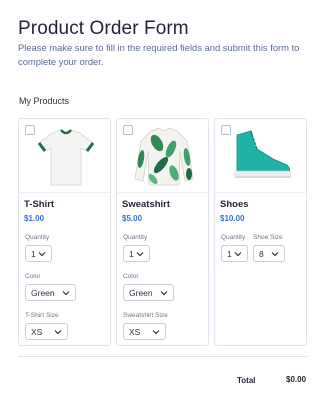 Image resolution: width=325 pixels, height=400 pixels. Describe the element at coordinates (233, 237) in the screenshot. I see `shoes-quantity-label: Quantity` at that location.